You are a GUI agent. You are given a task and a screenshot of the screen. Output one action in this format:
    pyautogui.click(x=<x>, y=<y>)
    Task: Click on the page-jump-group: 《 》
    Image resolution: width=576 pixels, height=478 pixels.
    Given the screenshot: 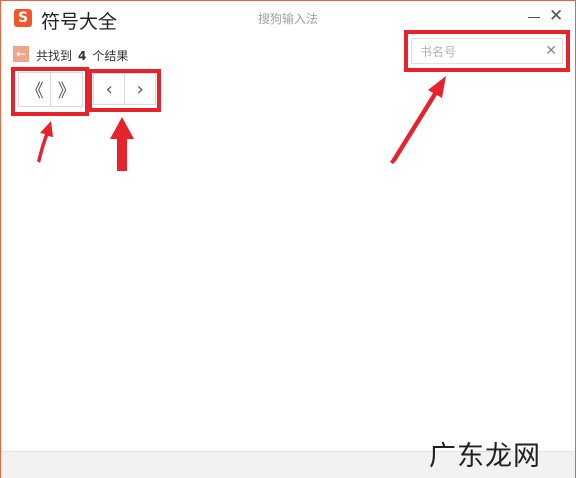 What is the action you would take?
    pyautogui.click(x=50, y=89)
    